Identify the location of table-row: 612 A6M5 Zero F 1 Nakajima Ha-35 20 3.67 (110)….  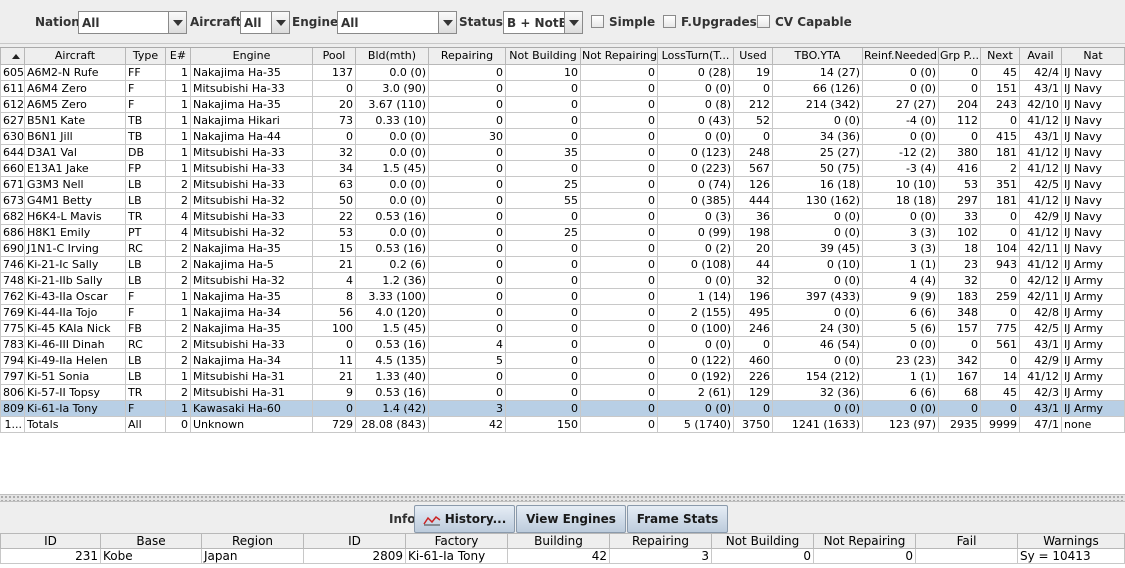
(562, 104).